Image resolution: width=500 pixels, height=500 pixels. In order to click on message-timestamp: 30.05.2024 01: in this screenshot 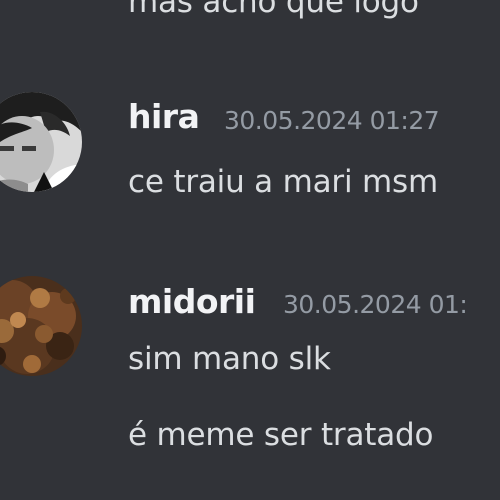, I will do `click(375, 305)`.